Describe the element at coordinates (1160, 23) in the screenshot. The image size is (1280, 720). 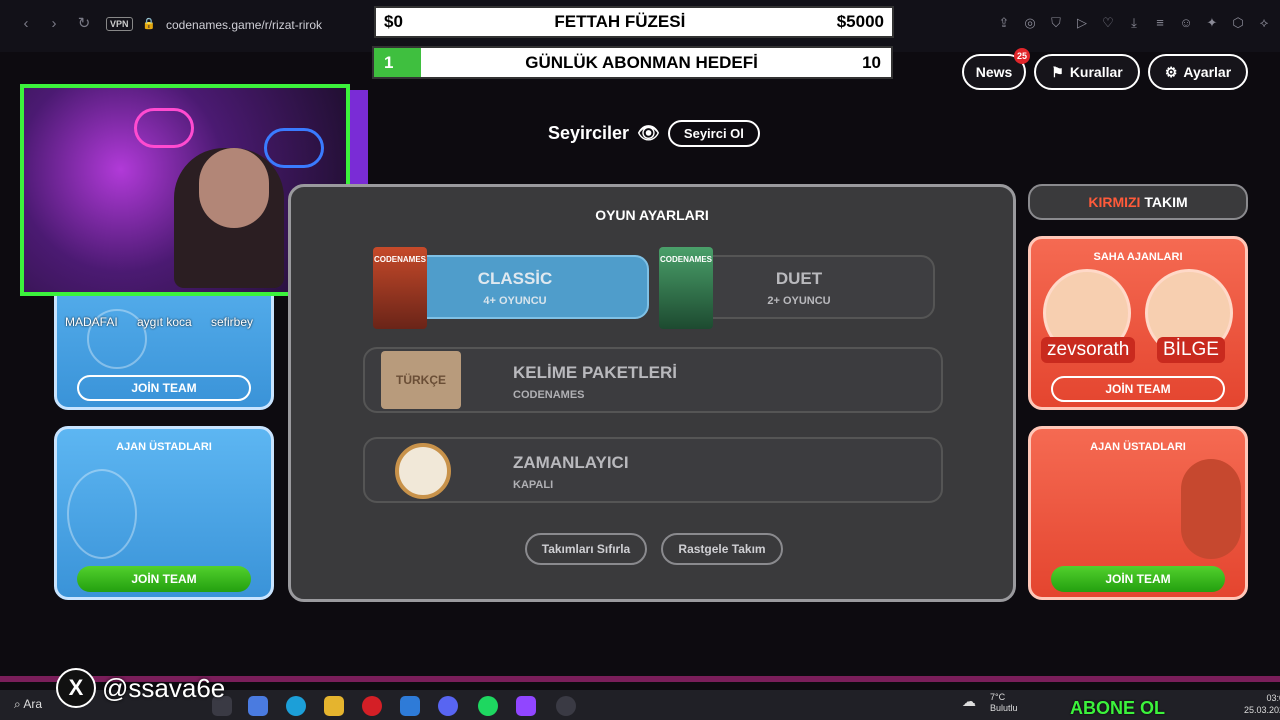
I see `menu-icon: ≡` at that location.